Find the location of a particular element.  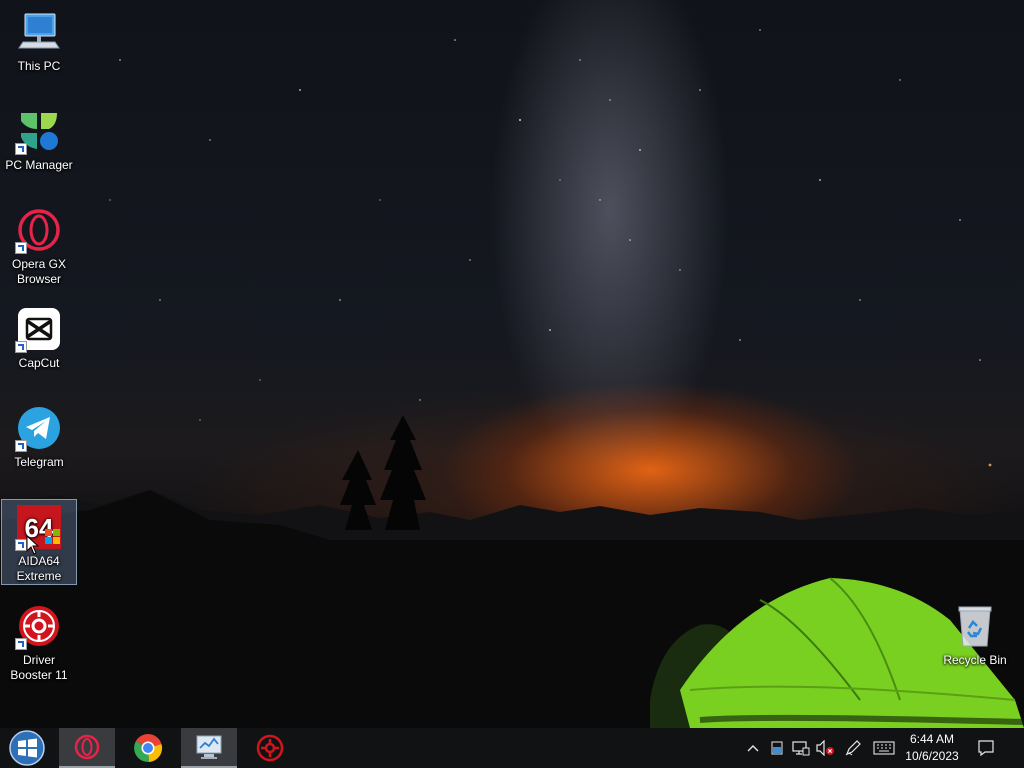

notification-icon is located at coordinates (986, 748).